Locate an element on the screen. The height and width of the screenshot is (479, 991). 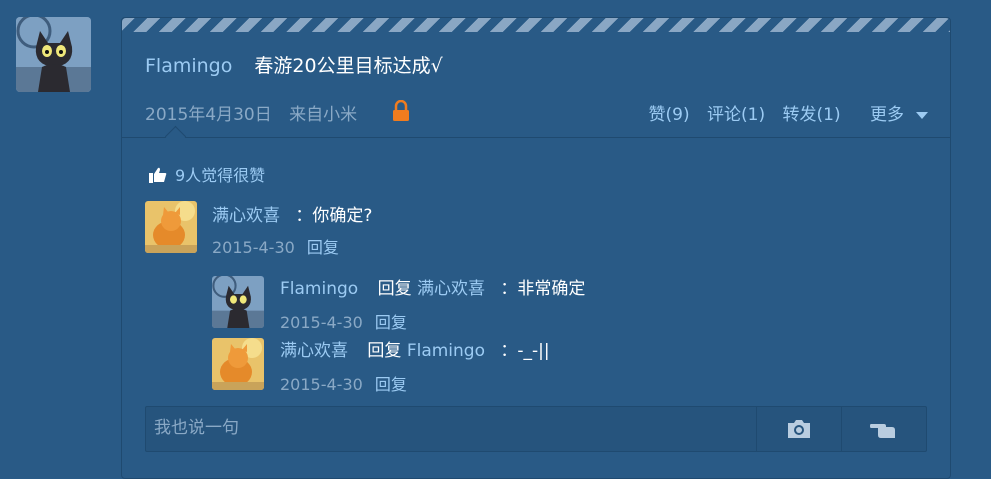
reply-target-link: 满心欢喜 is located at coordinates (451, 289).